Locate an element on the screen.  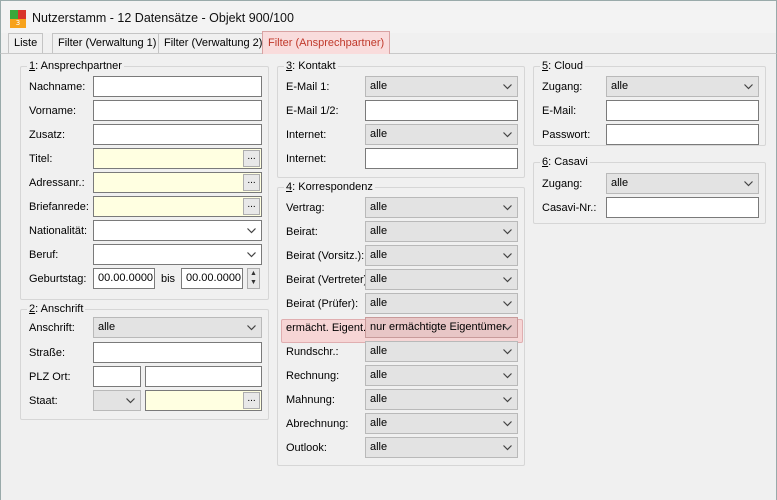
cloud-zugang-value: alle is located at coordinates (620, 86).